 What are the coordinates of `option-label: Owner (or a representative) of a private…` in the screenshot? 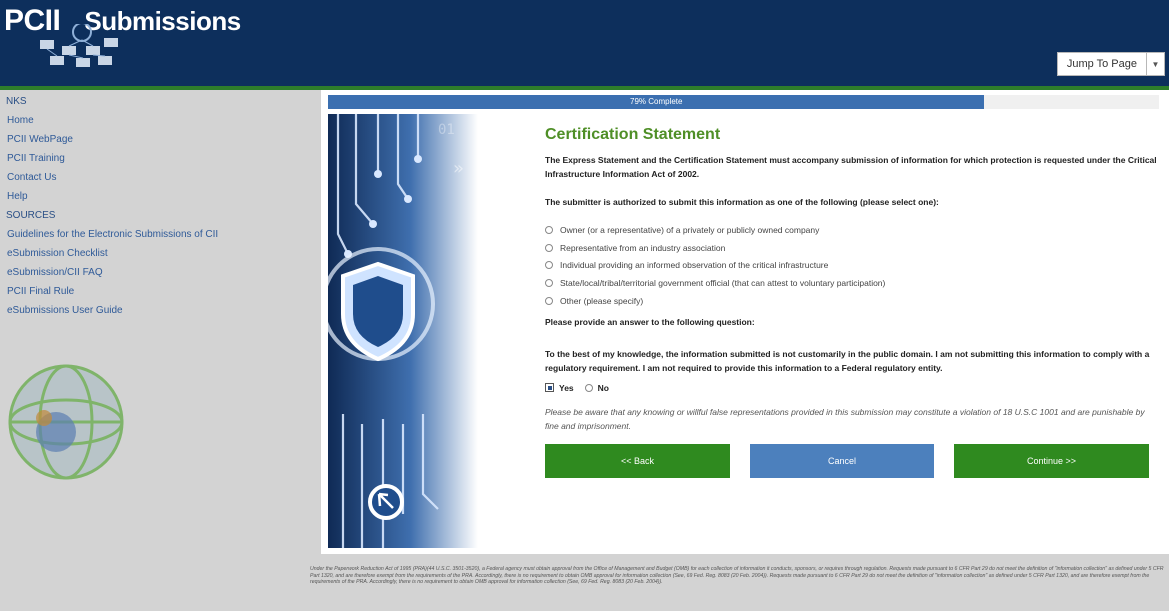 It's located at (690, 229).